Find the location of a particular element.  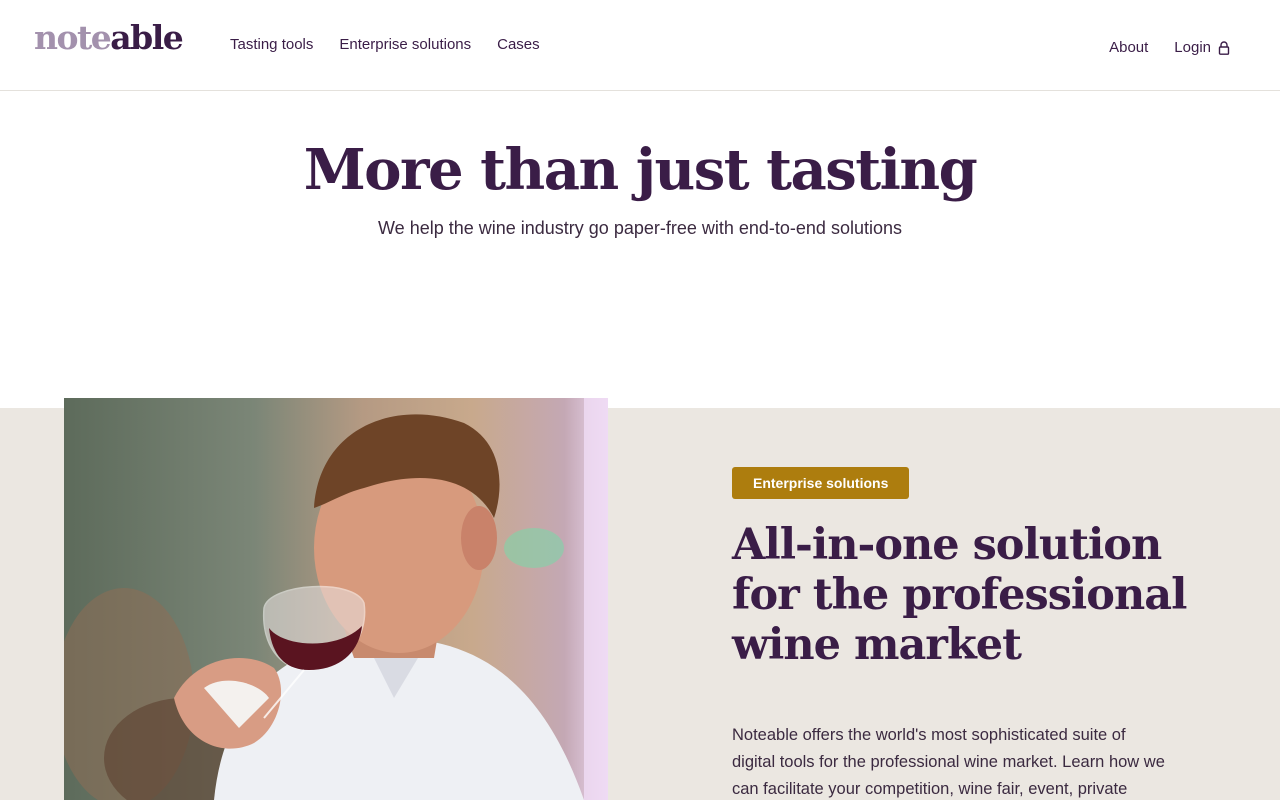

main-nav: Tasting tools Enterprise solutions Cases is located at coordinates (385, 45).